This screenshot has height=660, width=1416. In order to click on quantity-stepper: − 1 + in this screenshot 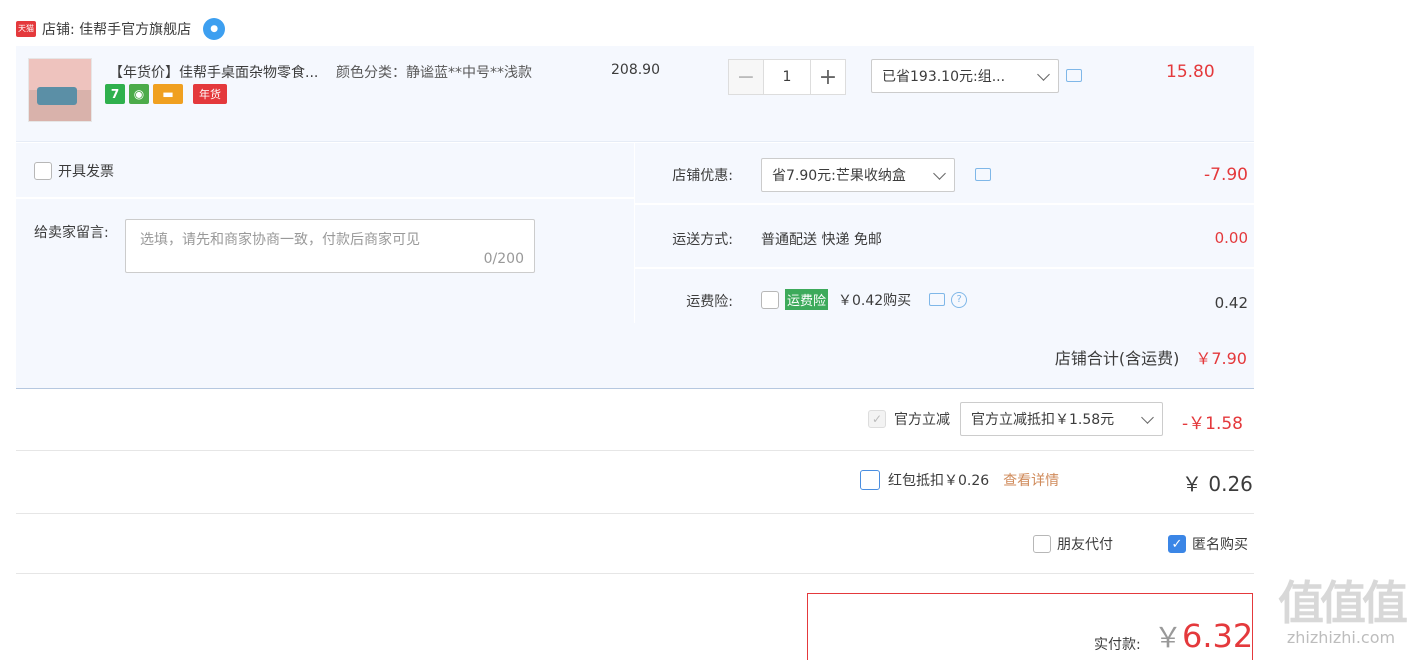, I will do `click(787, 77)`.